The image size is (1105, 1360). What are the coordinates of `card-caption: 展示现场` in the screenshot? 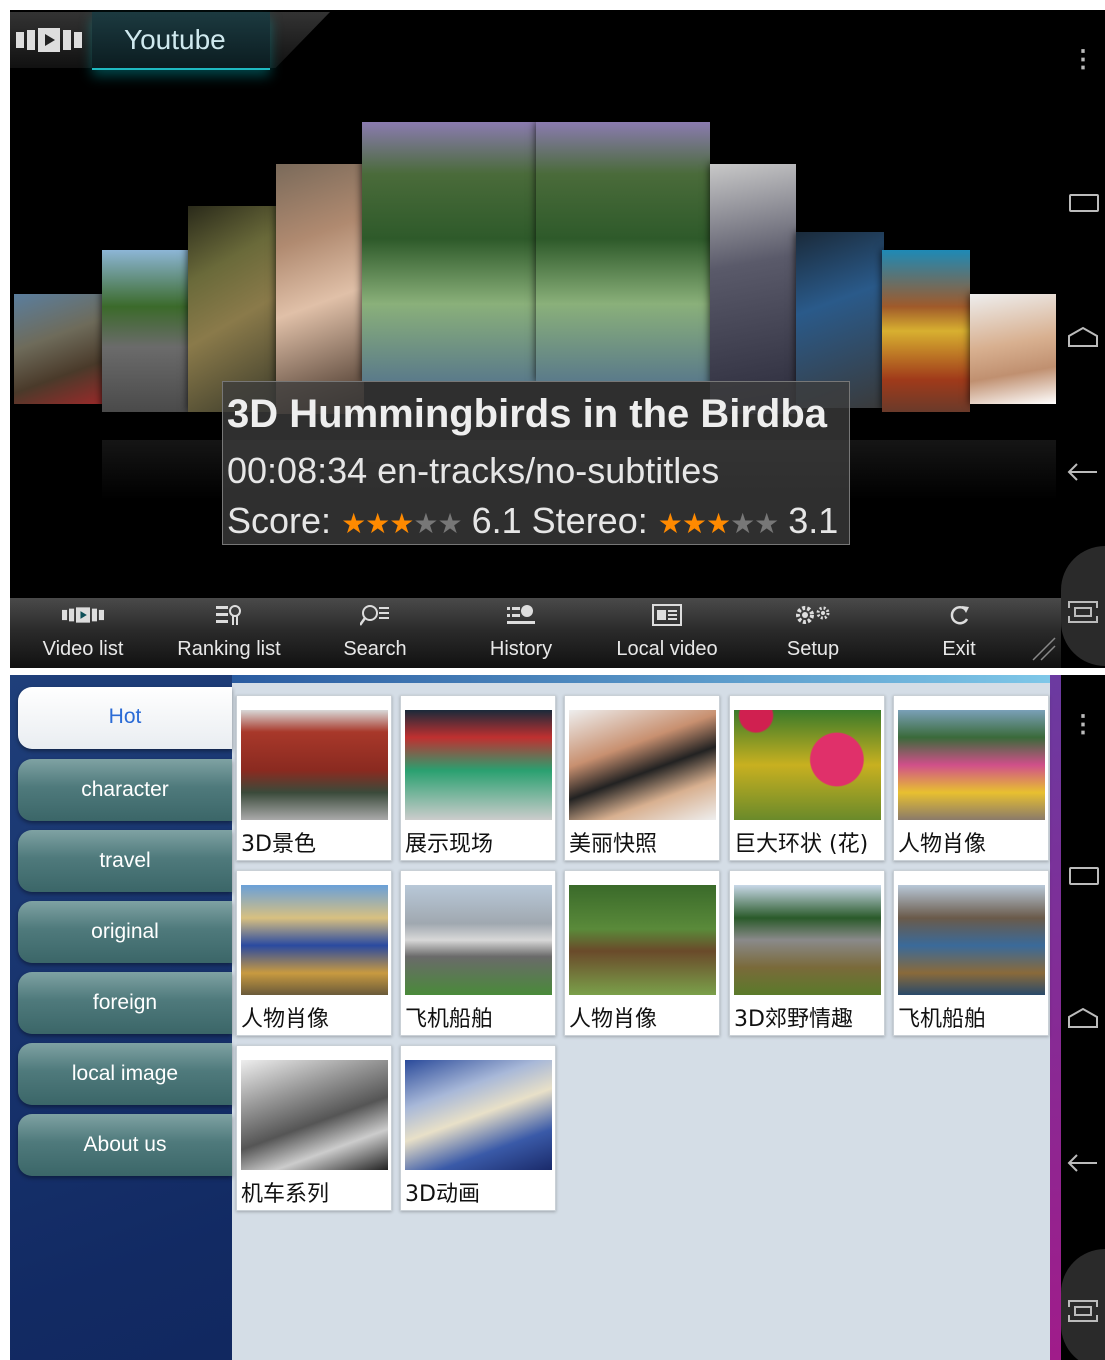 It's located at (449, 844).